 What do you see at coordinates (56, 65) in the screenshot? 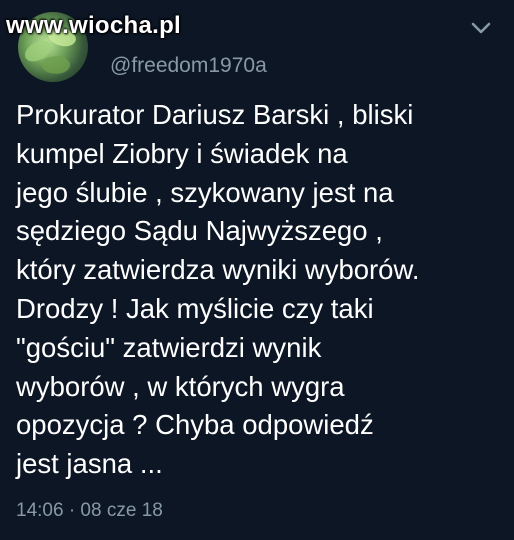
I see `avatar-leaf` at bounding box center [56, 65].